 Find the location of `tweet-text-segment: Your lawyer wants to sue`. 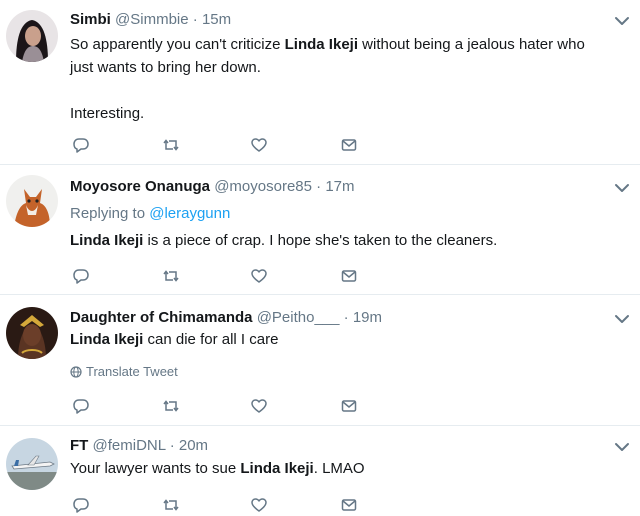

tweet-text-segment: Your lawyer wants to sue is located at coordinates (155, 468).